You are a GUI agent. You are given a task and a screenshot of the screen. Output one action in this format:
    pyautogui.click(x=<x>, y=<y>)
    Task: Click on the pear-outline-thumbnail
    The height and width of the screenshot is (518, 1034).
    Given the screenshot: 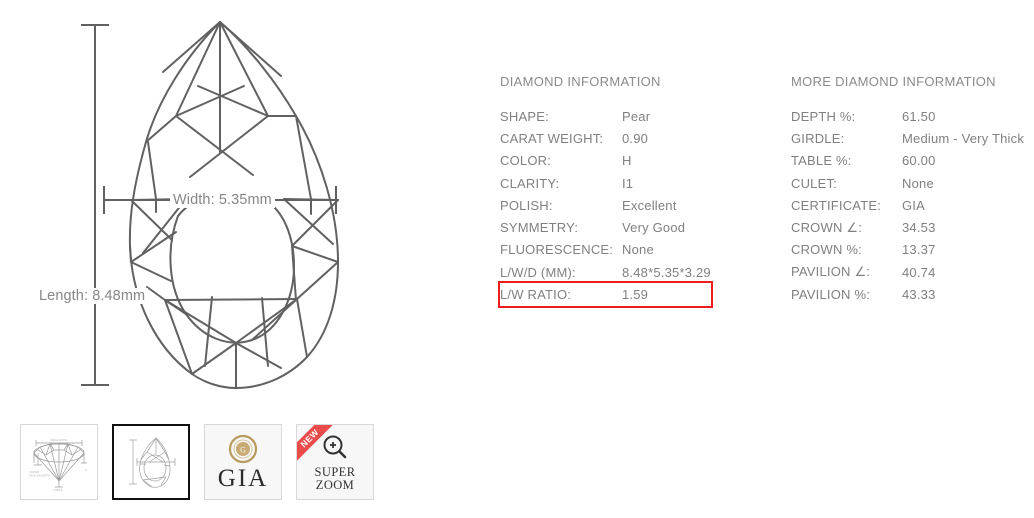 What is the action you would take?
    pyautogui.click(x=151, y=462)
    